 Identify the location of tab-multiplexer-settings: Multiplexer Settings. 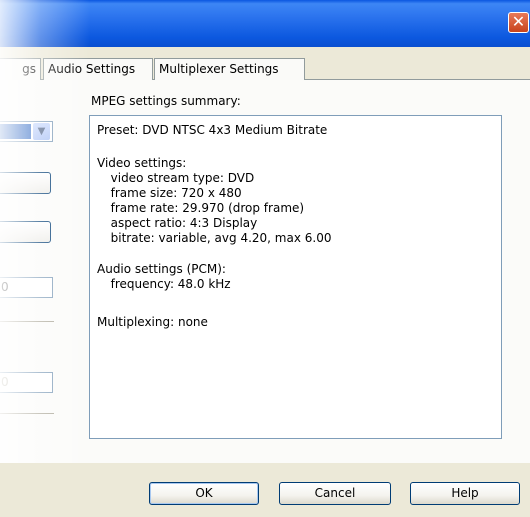
(229, 69).